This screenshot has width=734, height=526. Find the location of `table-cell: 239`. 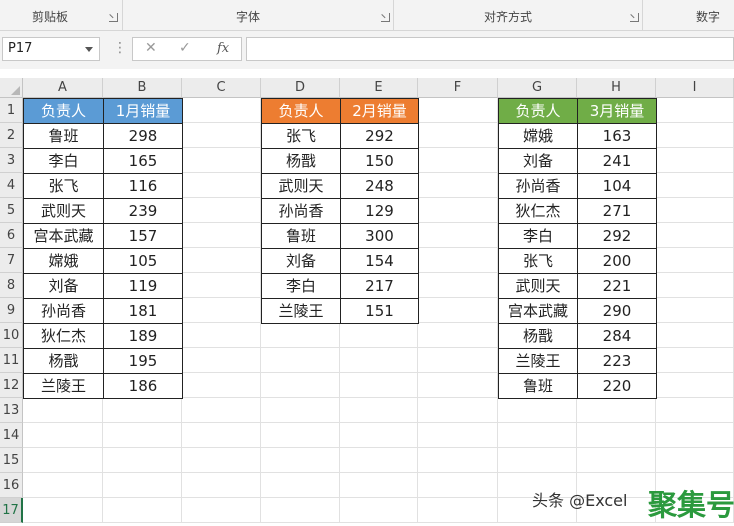

table-cell: 239 is located at coordinates (143, 211).